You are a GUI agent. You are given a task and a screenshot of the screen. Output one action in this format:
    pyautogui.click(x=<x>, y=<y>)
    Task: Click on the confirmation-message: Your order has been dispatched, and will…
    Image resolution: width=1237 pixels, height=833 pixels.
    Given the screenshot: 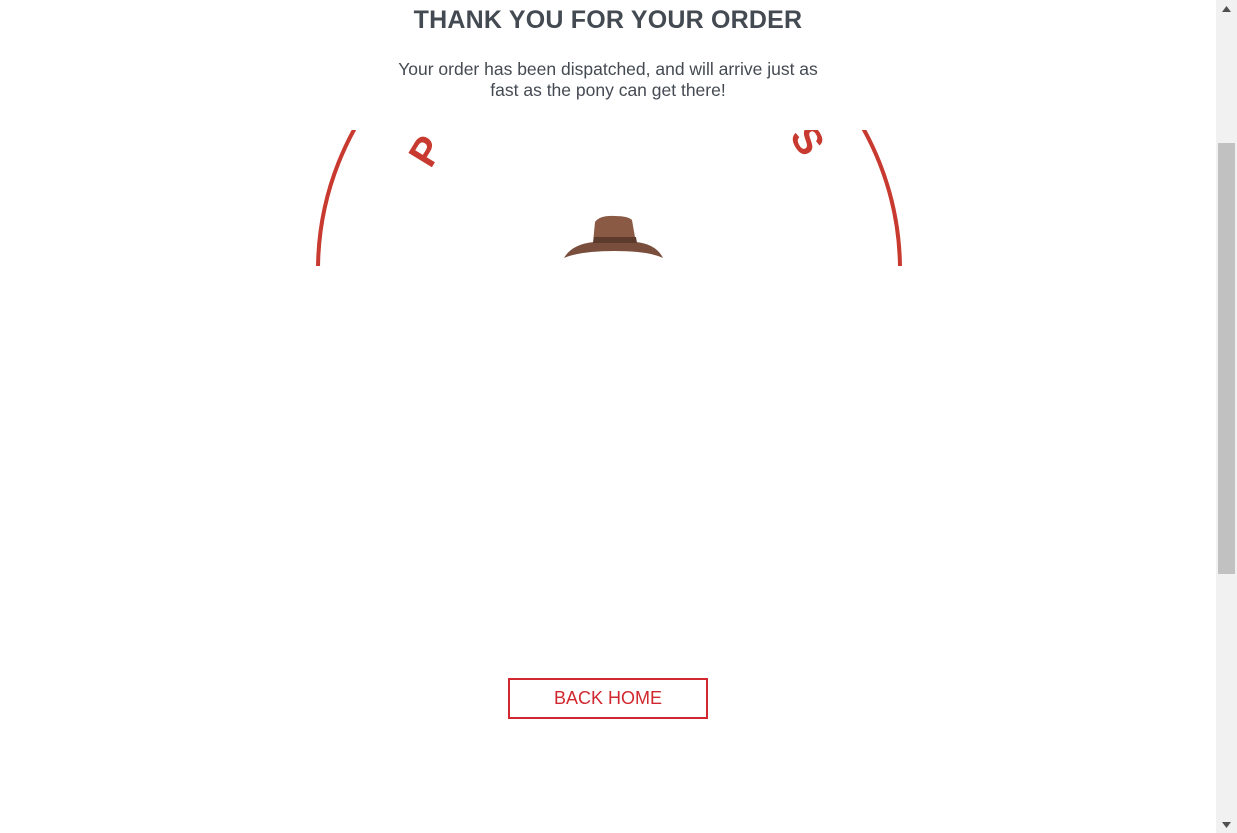 What is the action you would take?
    pyautogui.click(x=608, y=79)
    